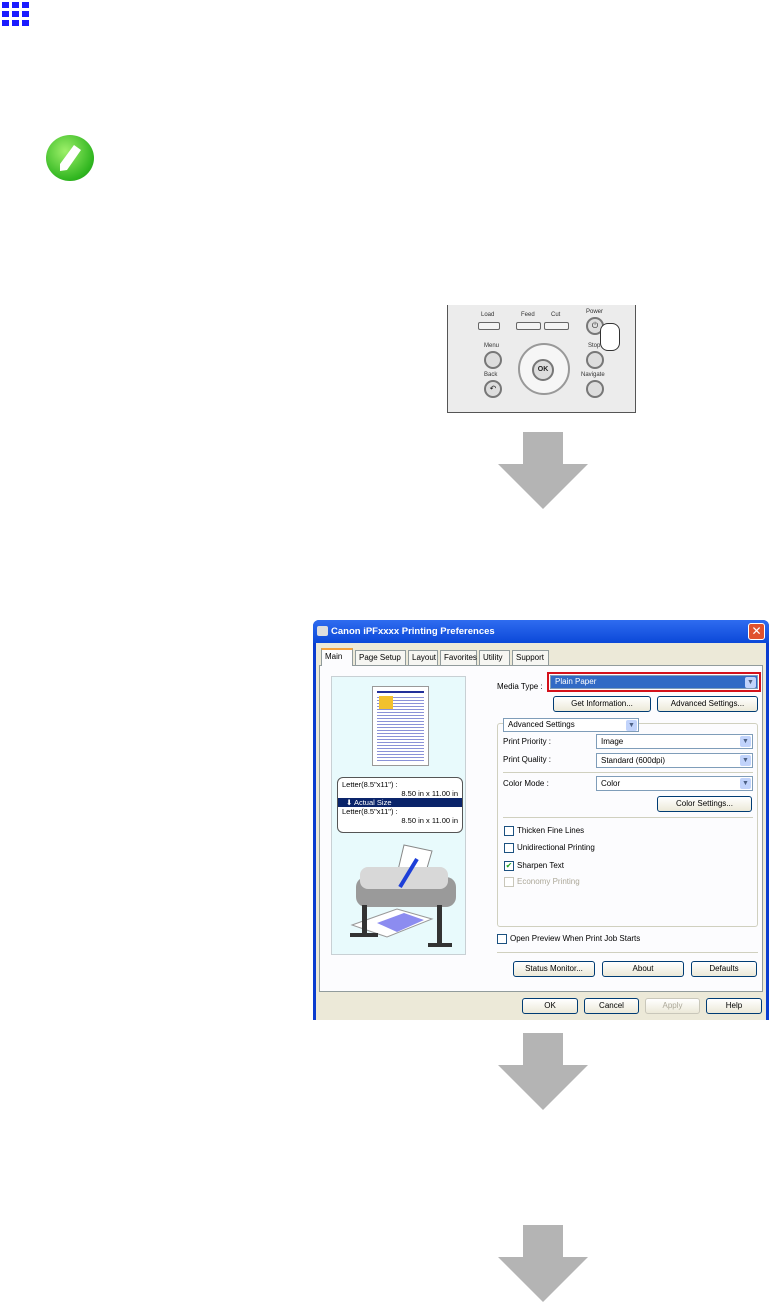  What do you see at coordinates (400, 726) in the screenshot?
I see `page-thumbnail` at bounding box center [400, 726].